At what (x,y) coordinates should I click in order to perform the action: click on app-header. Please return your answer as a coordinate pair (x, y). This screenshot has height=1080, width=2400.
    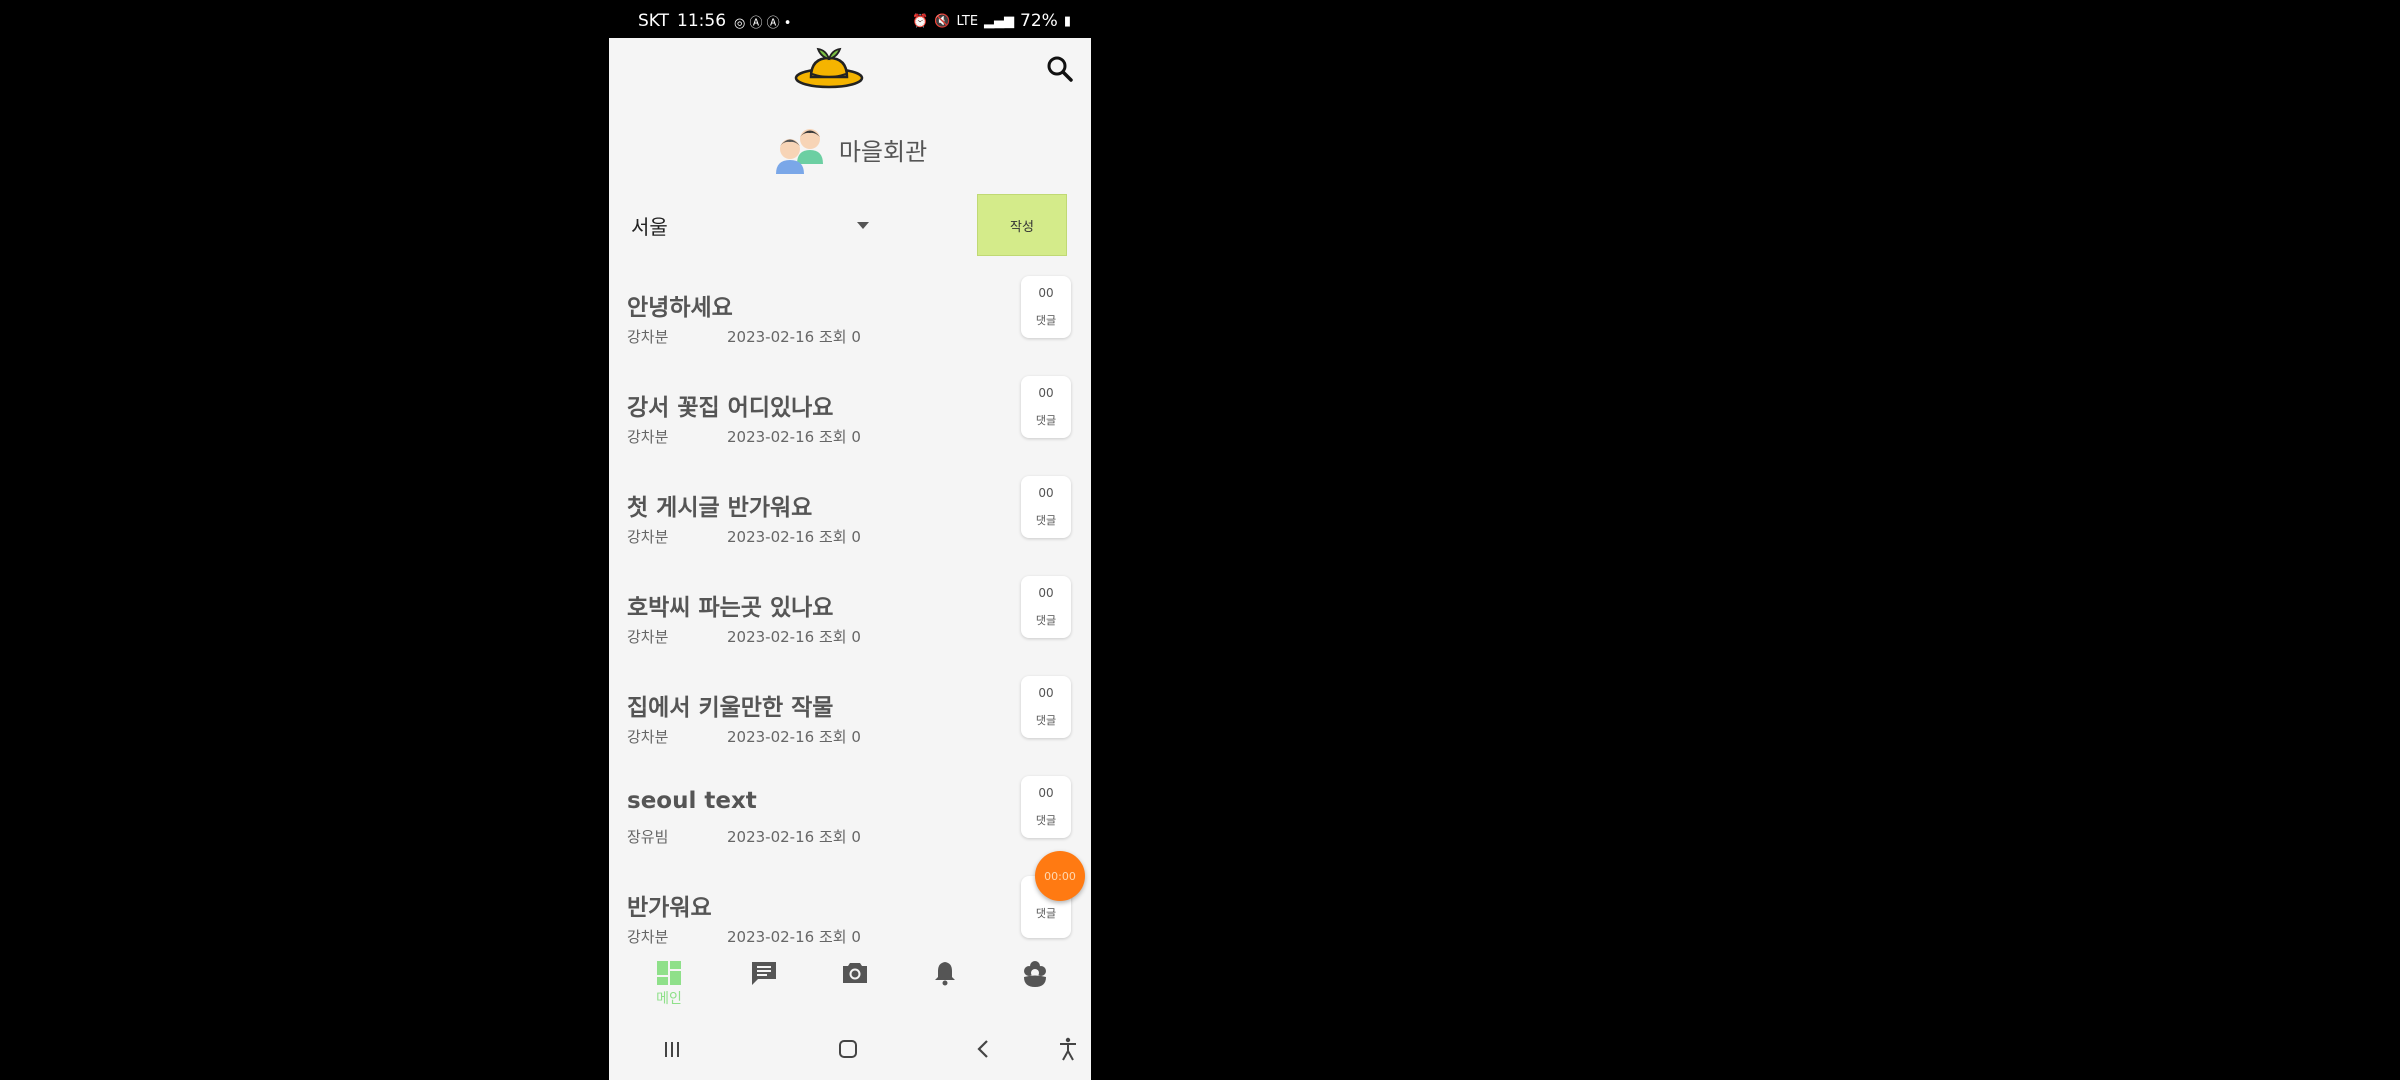
    Looking at the image, I should click on (850, 70).